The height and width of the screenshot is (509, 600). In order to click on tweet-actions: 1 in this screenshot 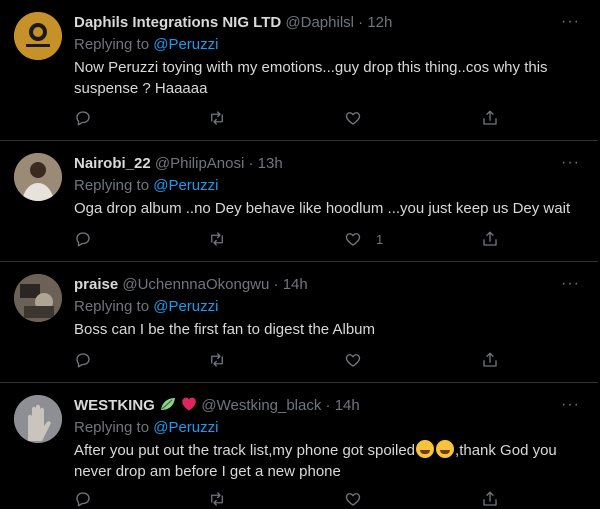, I will do `click(294, 239)`.